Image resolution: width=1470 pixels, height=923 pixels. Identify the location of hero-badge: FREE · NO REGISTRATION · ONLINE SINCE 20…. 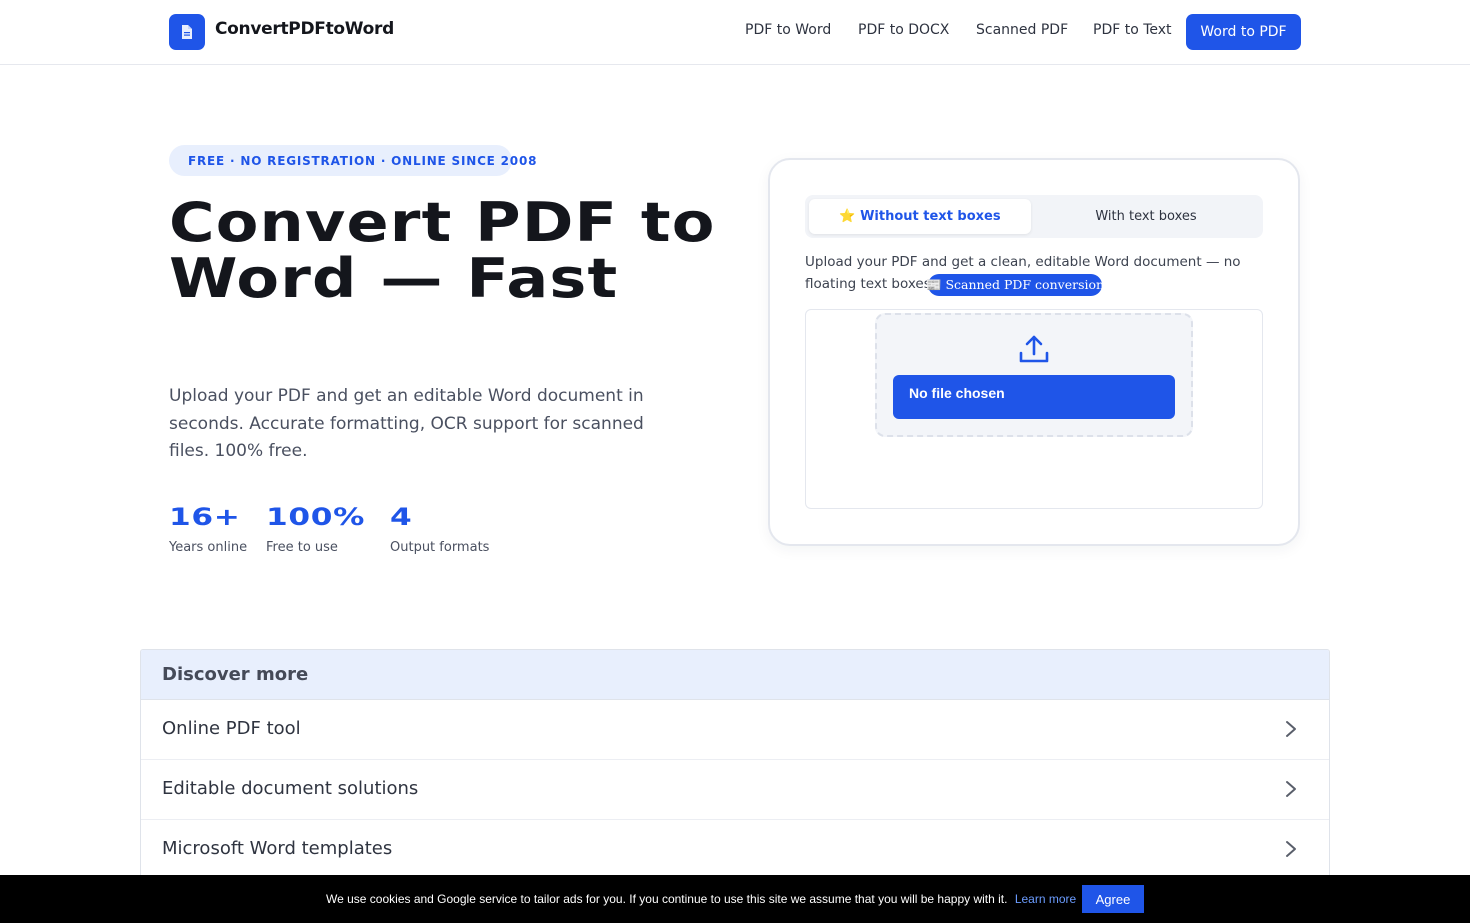
(352, 160).